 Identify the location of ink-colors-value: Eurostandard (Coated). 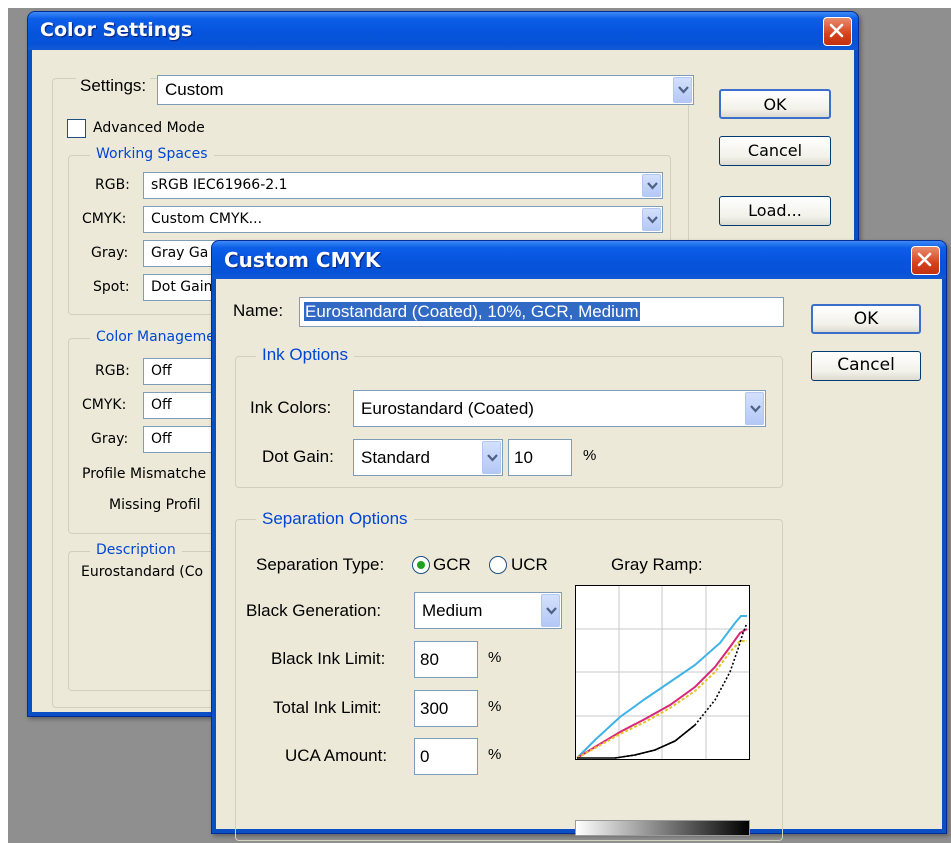
(447, 408).